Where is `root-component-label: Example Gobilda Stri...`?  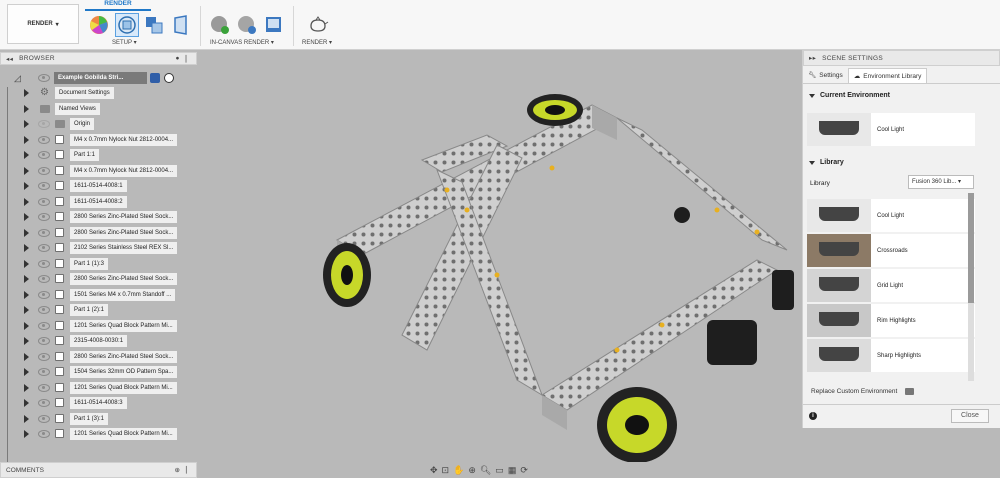 root-component-label: Example Gobilda Stri... is located at coordinates (100, 78).